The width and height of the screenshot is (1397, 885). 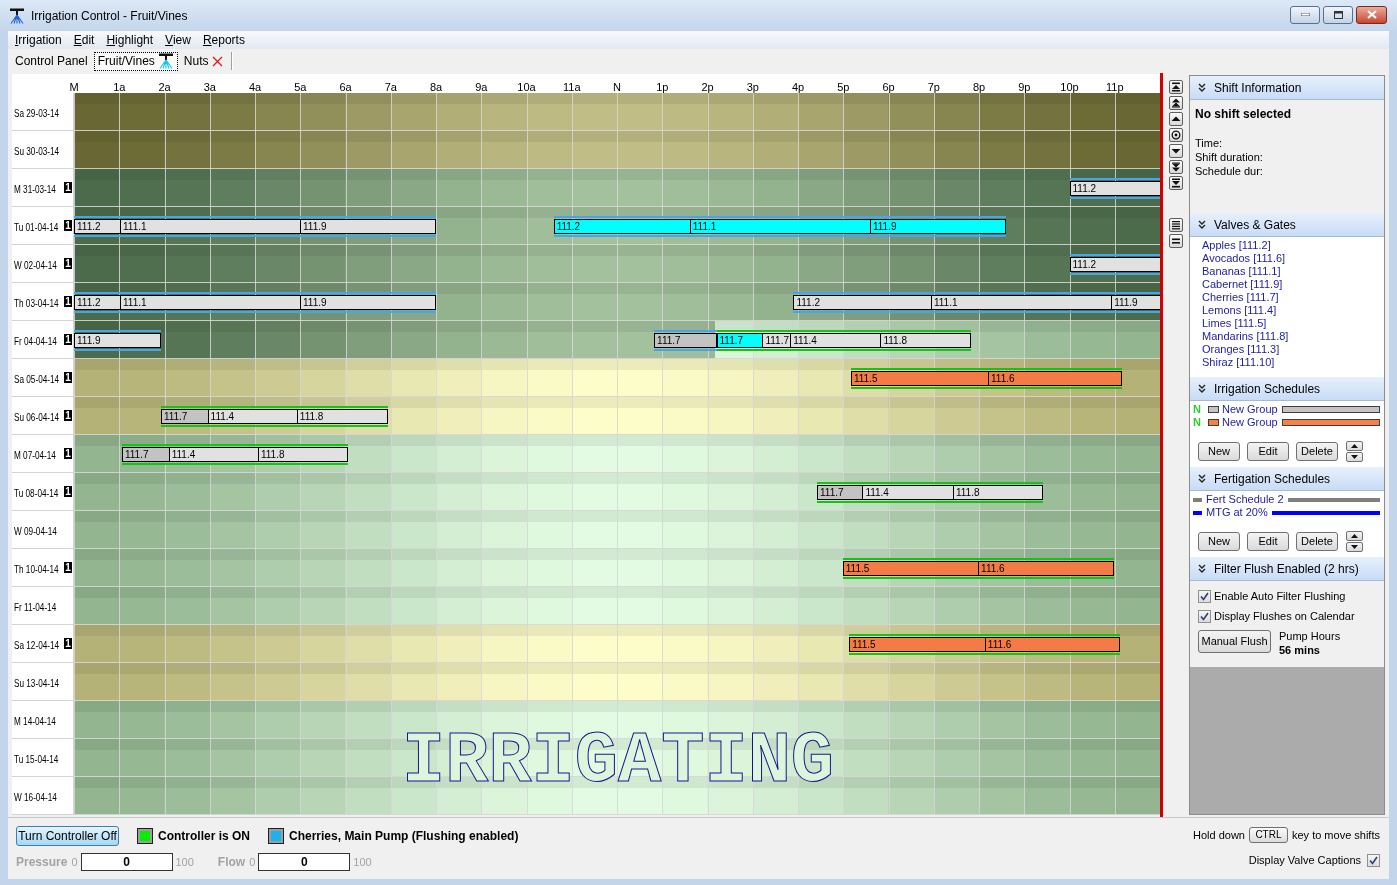 I want to click on valve-item: Bananas [111.1], so click(x=1293, y=271).